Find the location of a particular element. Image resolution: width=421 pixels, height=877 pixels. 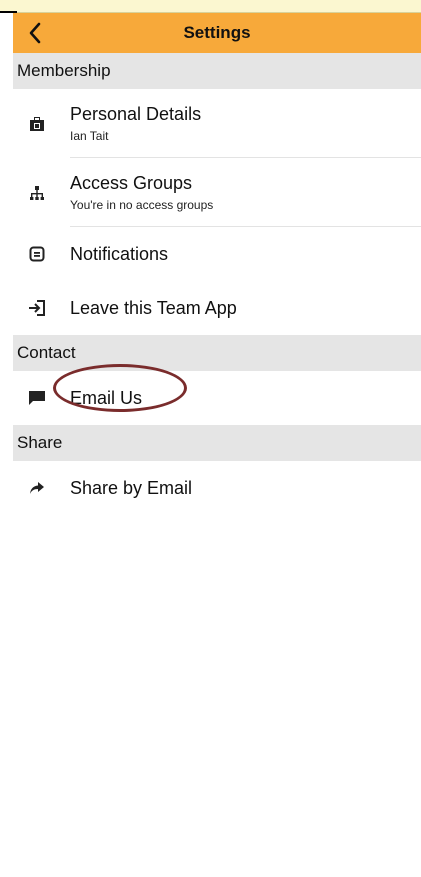

personal-details-text: Personal Details Ian Tait is located at coordinates (135, 123).